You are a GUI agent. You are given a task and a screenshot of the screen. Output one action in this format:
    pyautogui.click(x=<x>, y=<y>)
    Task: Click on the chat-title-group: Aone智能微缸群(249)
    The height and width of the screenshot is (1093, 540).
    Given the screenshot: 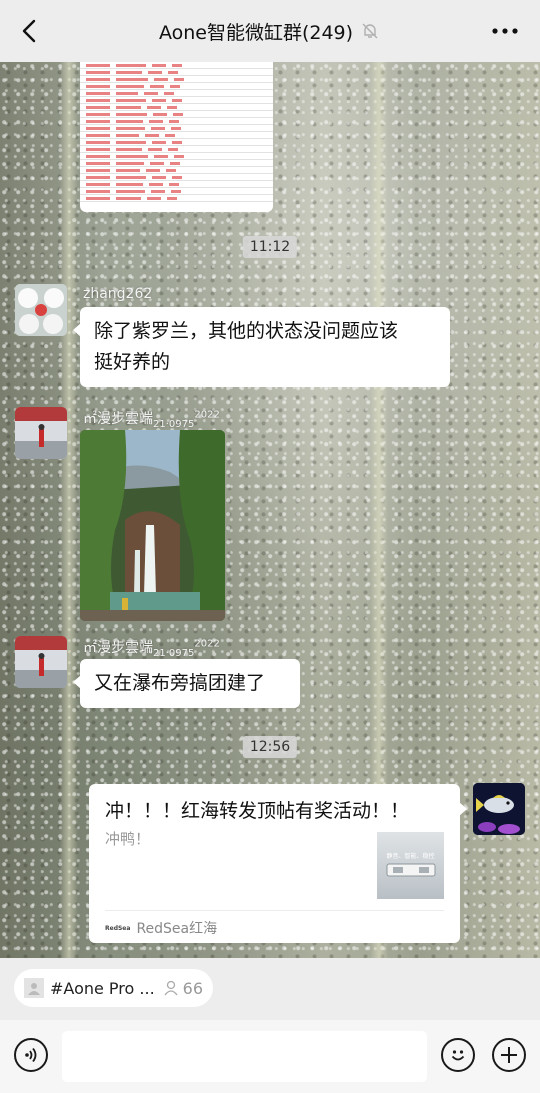 What is the action you would take?
    pyautogui.click(x=270, y=31)
    